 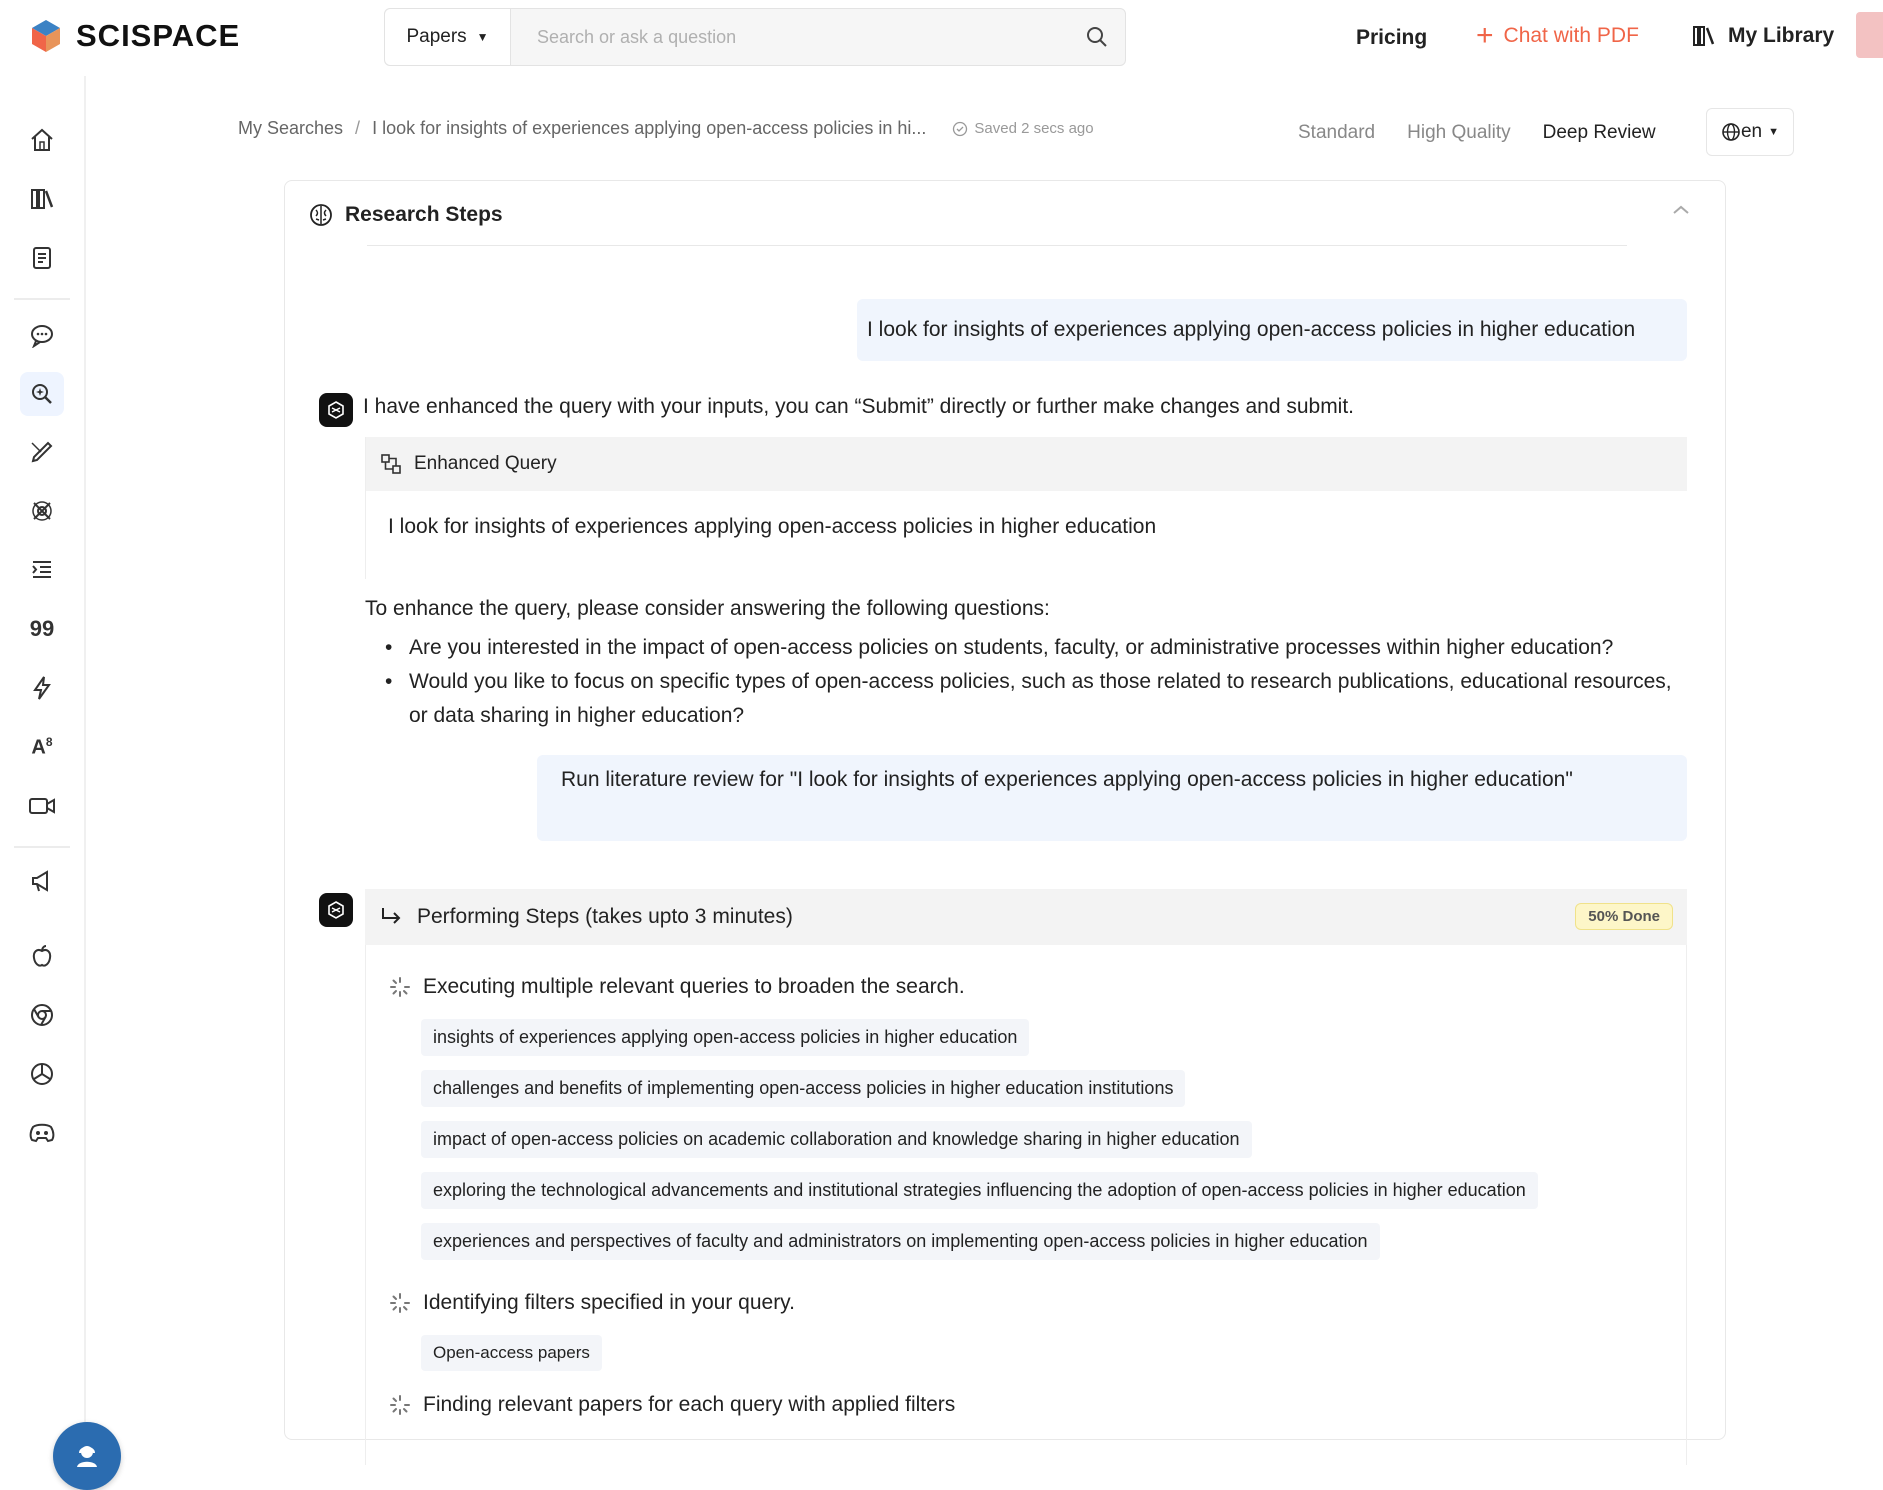 What do you see at coordinates (1485, 35) in the screenshot?
I see `plus-icon: +` at bounding box center [1485, 35].